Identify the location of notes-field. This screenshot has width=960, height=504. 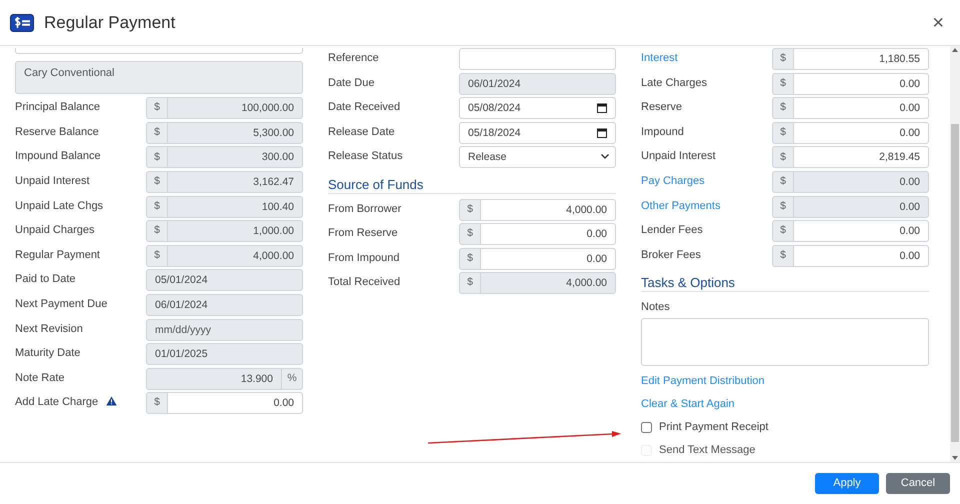
(785, 342).